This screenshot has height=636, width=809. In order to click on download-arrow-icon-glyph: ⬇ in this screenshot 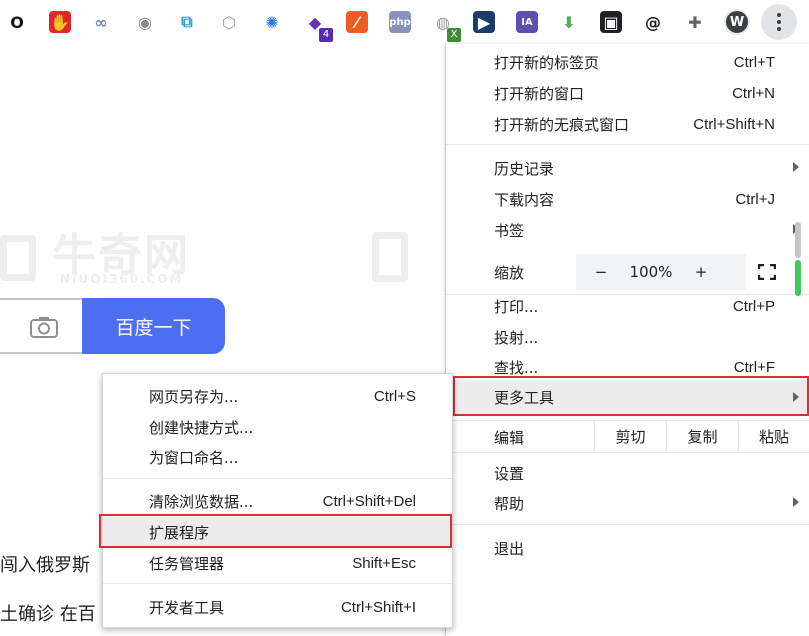, I will do `click(569, 22)`.